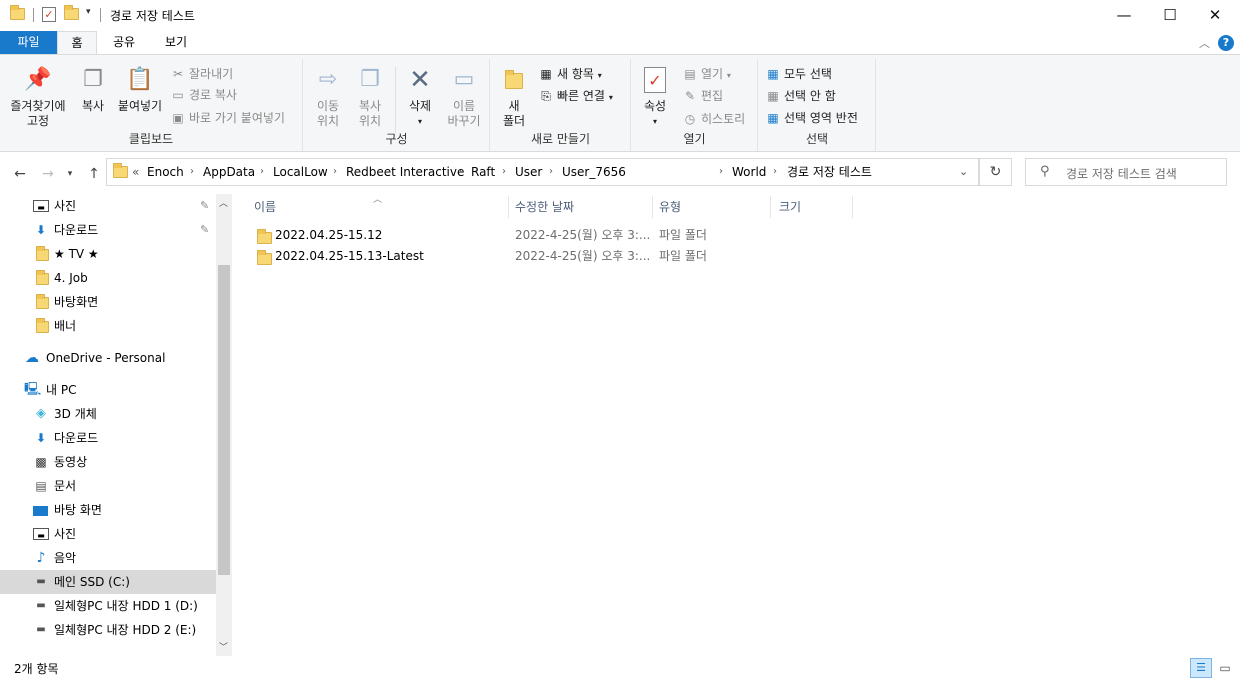 The image size is (1240, 681). I want to click on nav-item-drive-e: ▬ 일체형PC 내장 HDD 2 (E:), so click(108, 630).